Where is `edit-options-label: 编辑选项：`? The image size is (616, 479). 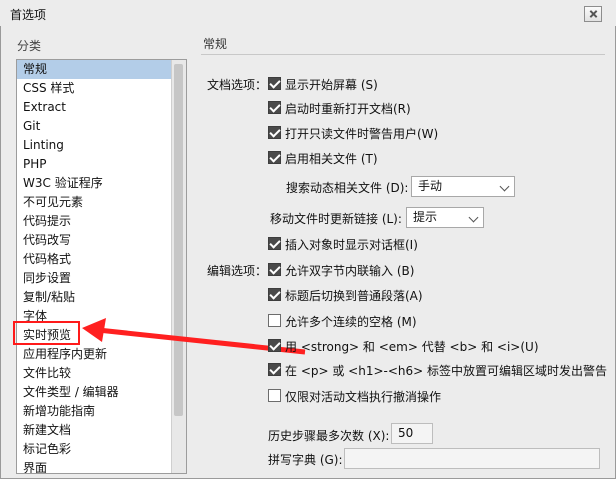 edit-options-label: 编辑选项： is located at coordinates (237, 271).